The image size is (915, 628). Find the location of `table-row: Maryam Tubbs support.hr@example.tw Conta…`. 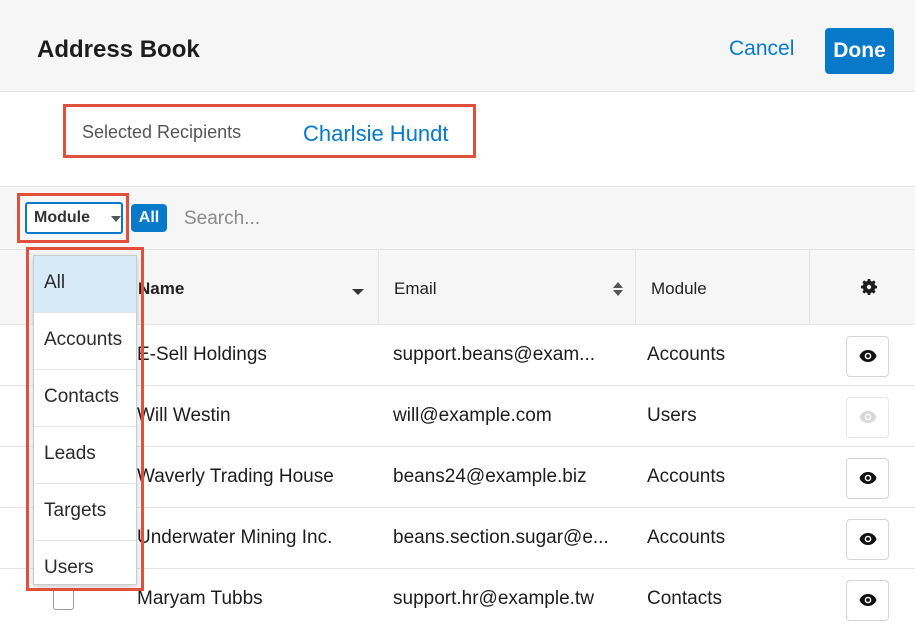

table-row: Maryam Tubbs support.hr@example.tw Conta… is located at coordinates (457, 598).